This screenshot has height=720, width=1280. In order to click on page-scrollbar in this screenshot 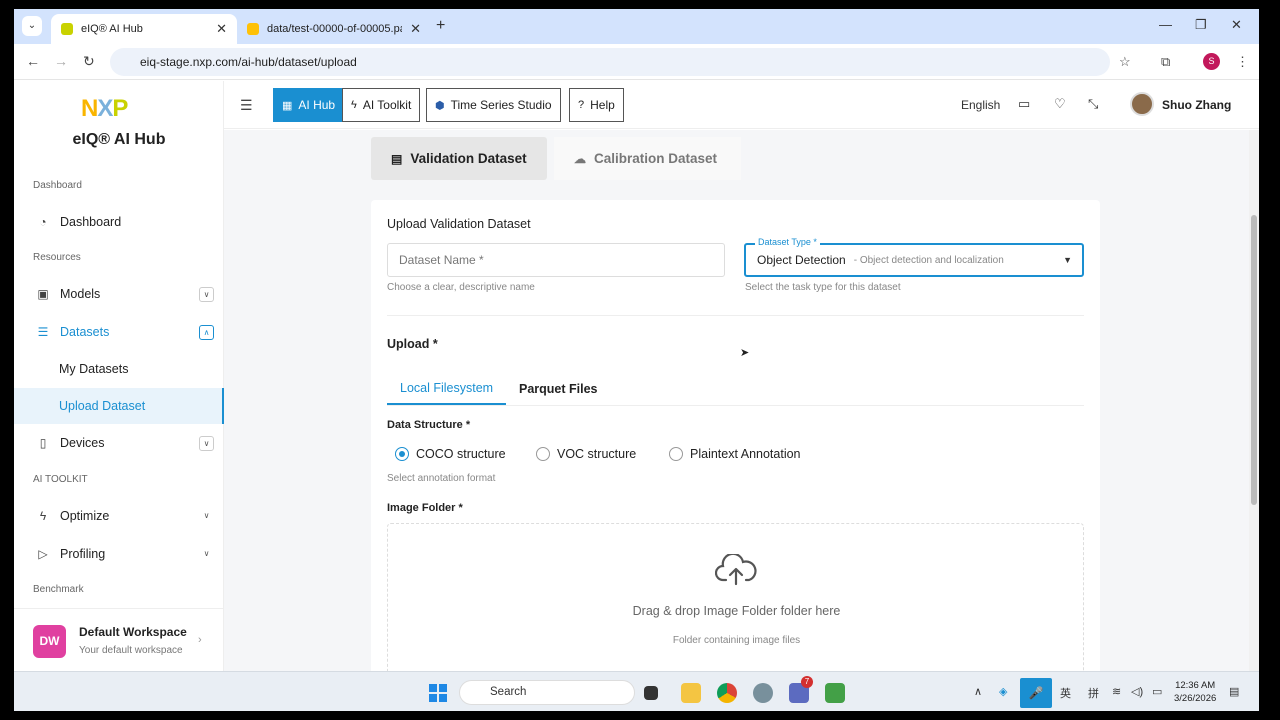, I will do `click(1254, 400)`.